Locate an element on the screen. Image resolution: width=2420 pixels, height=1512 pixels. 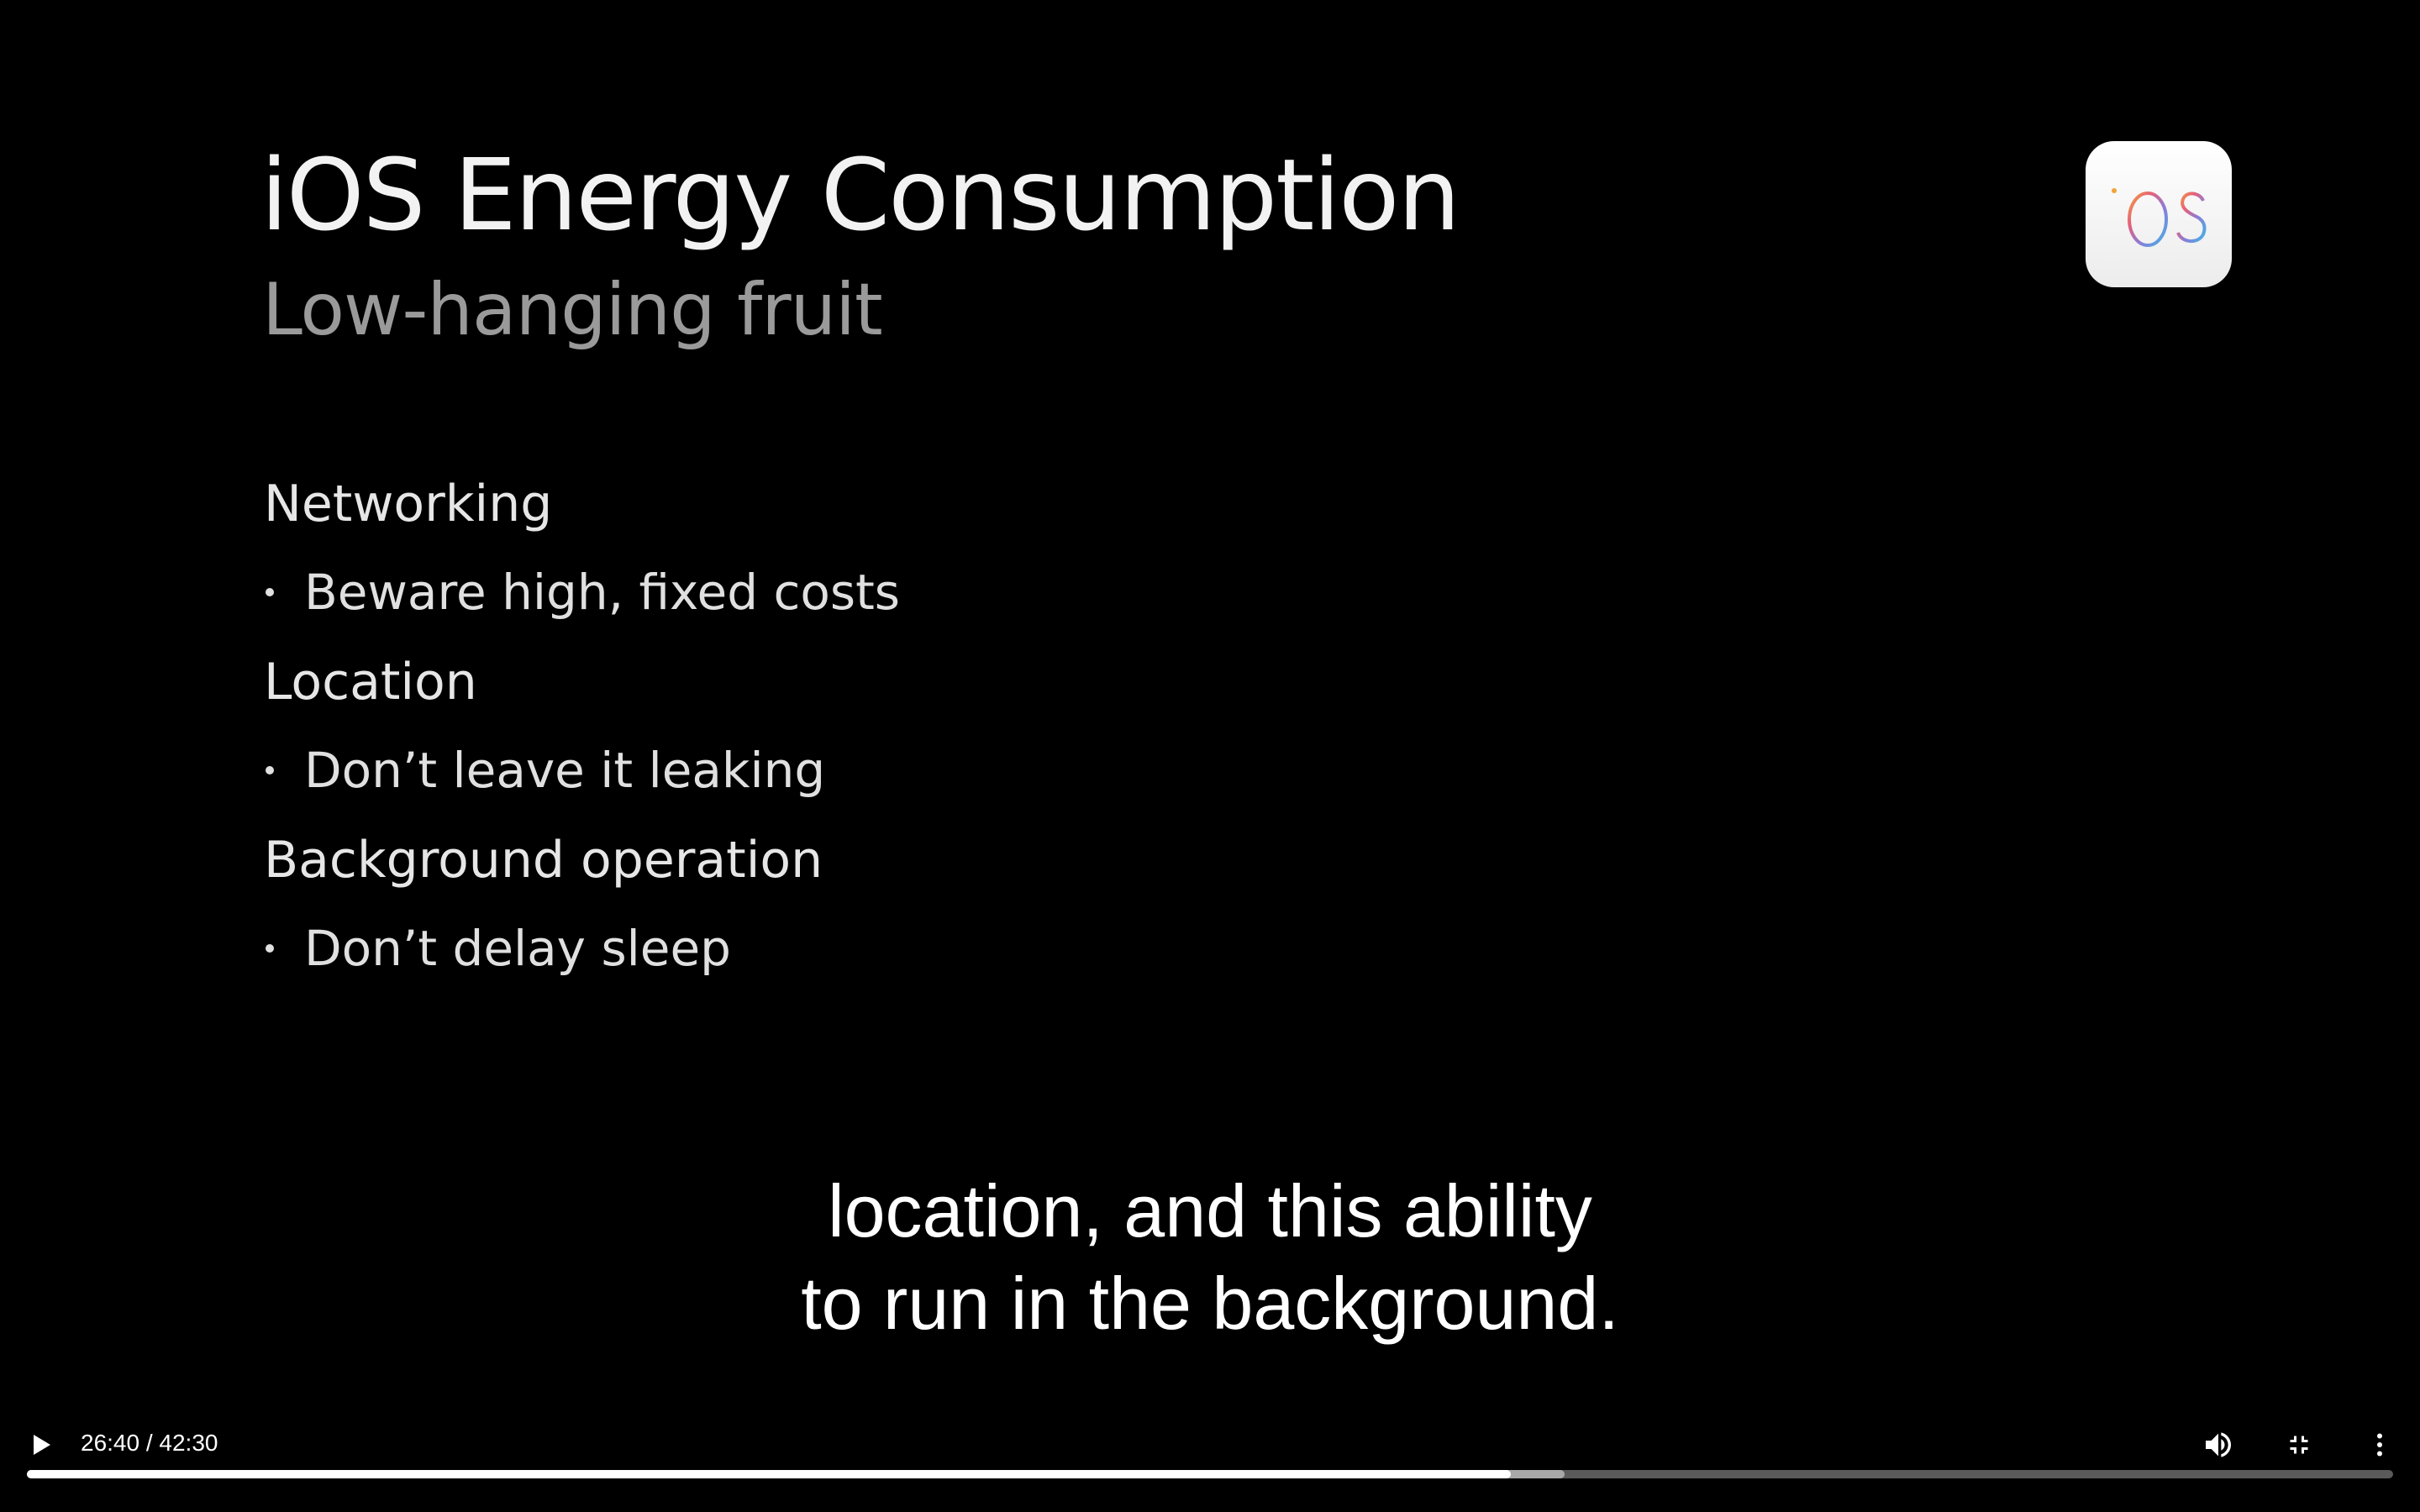
ios-logo-glyph is located at coordinates (2159, 217).